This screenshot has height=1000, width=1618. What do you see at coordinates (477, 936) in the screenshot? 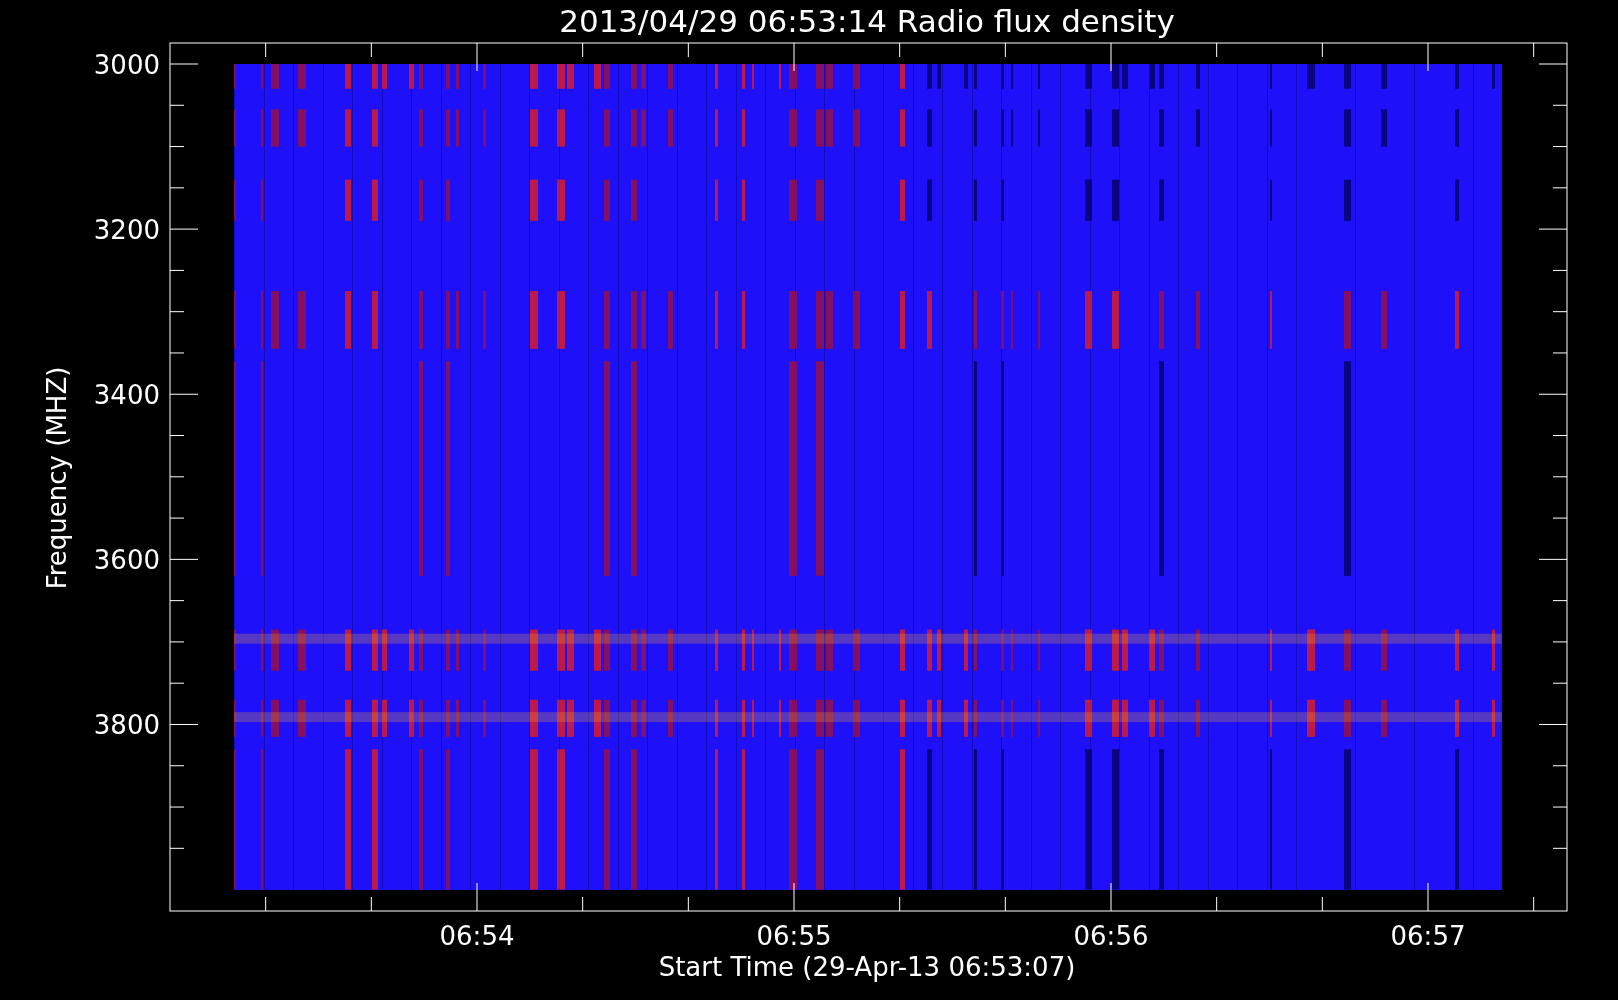
I see `x-tick-label: 06:54` at bounding box center [477, 936].